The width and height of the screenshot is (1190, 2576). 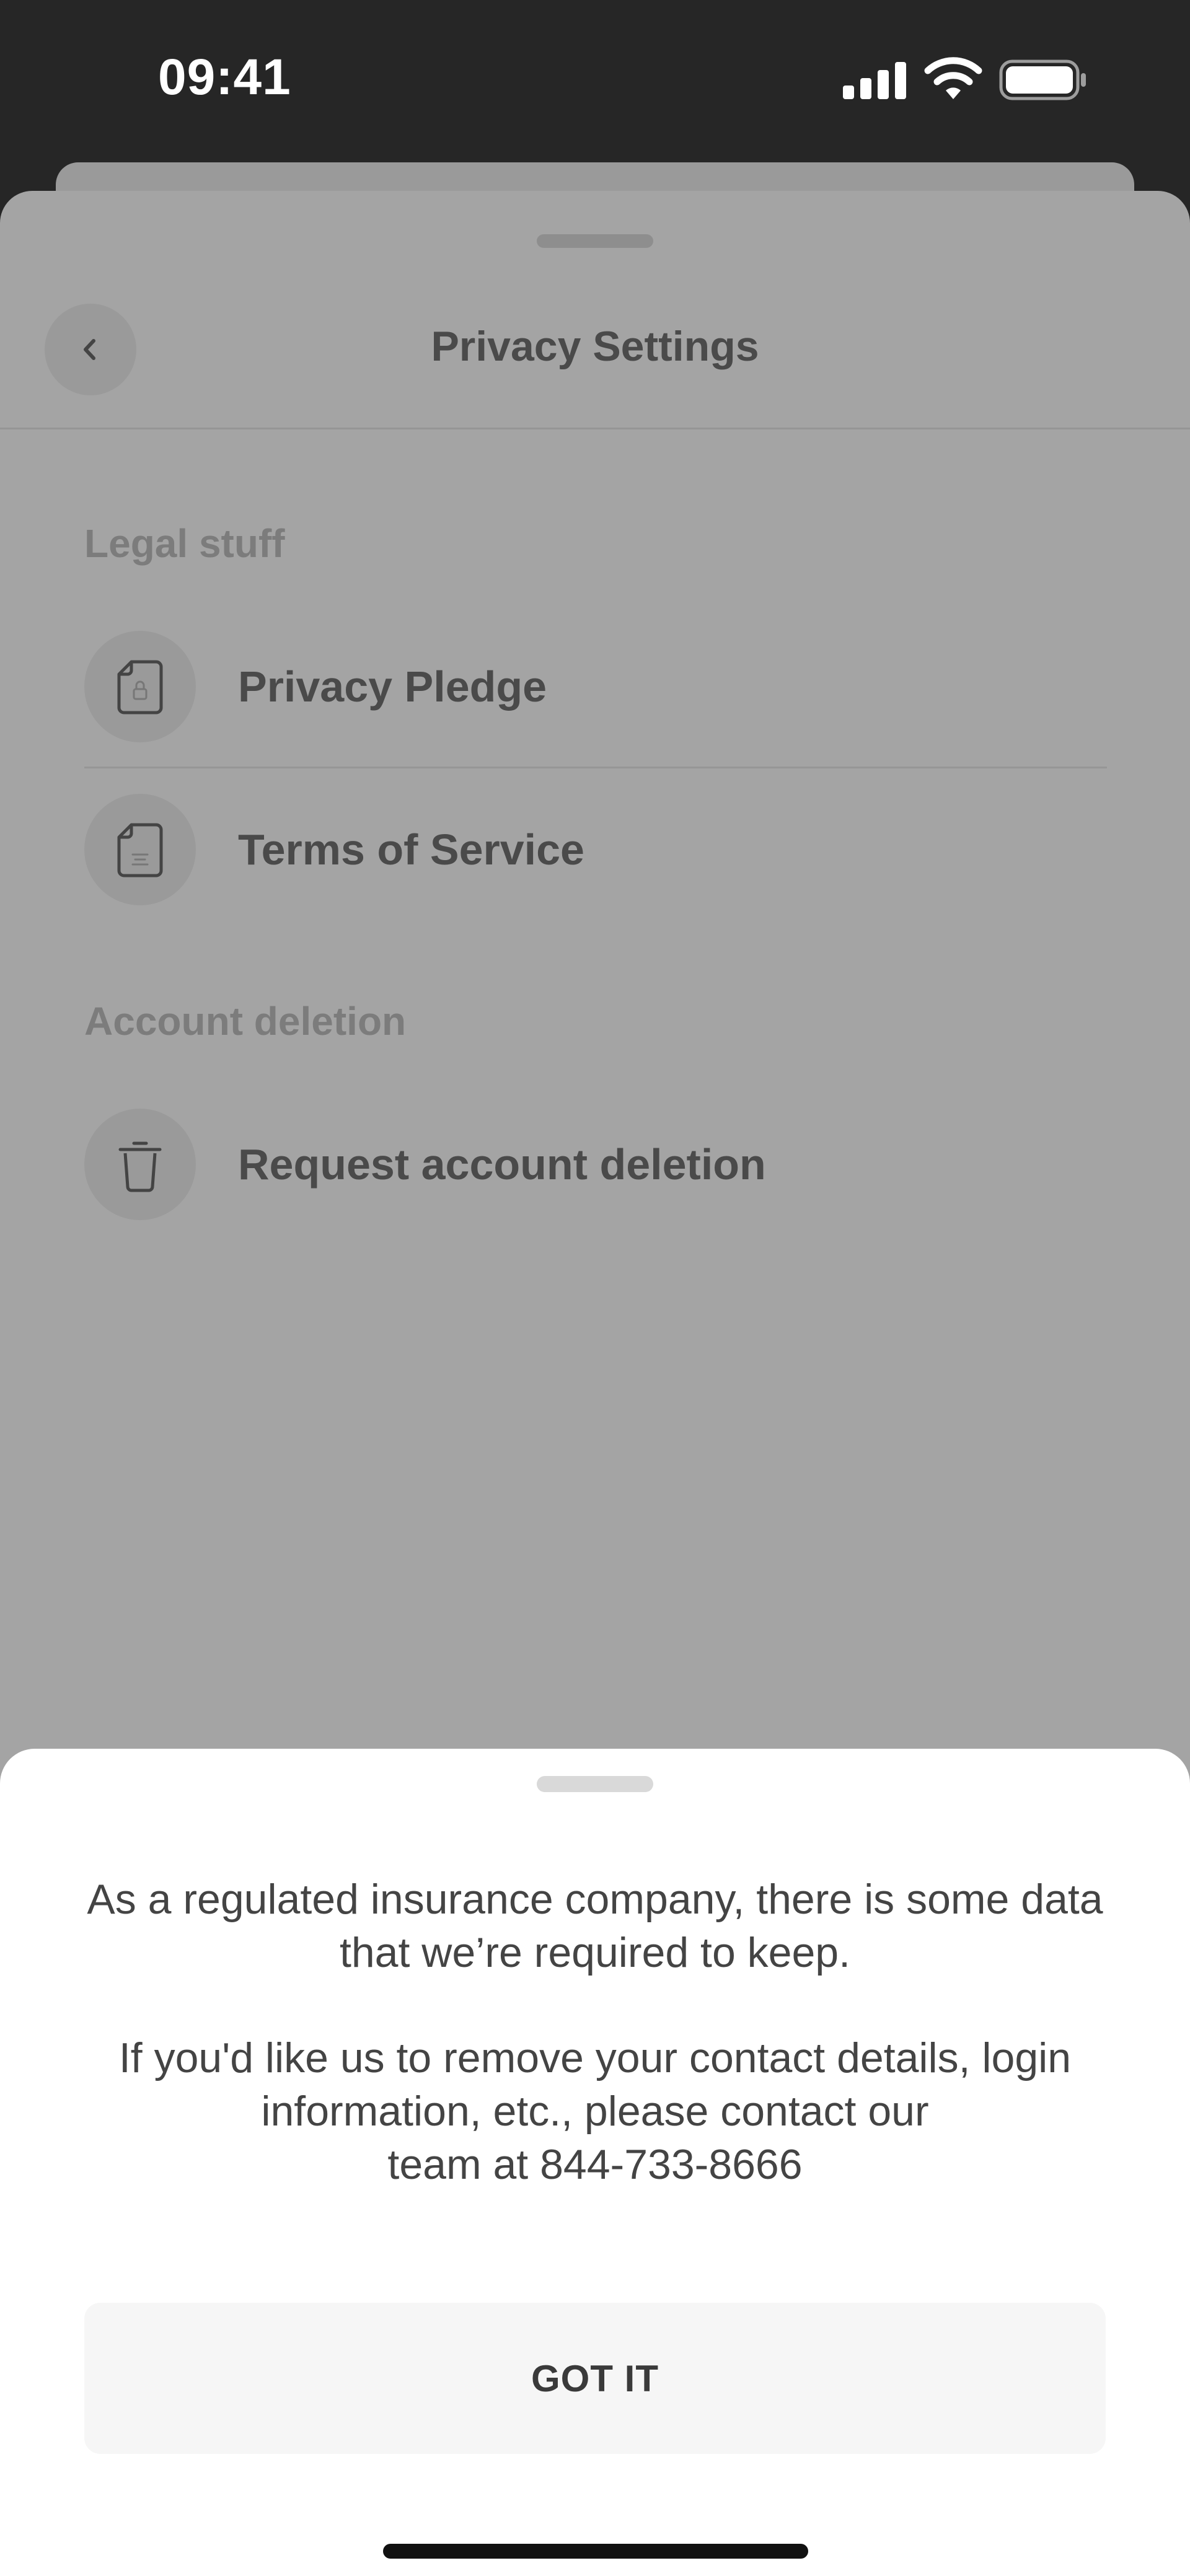 What do you see at coordinates (595, 241) in the screenshot?
I see `sheet-grabber` at bounding box center [595, 241].